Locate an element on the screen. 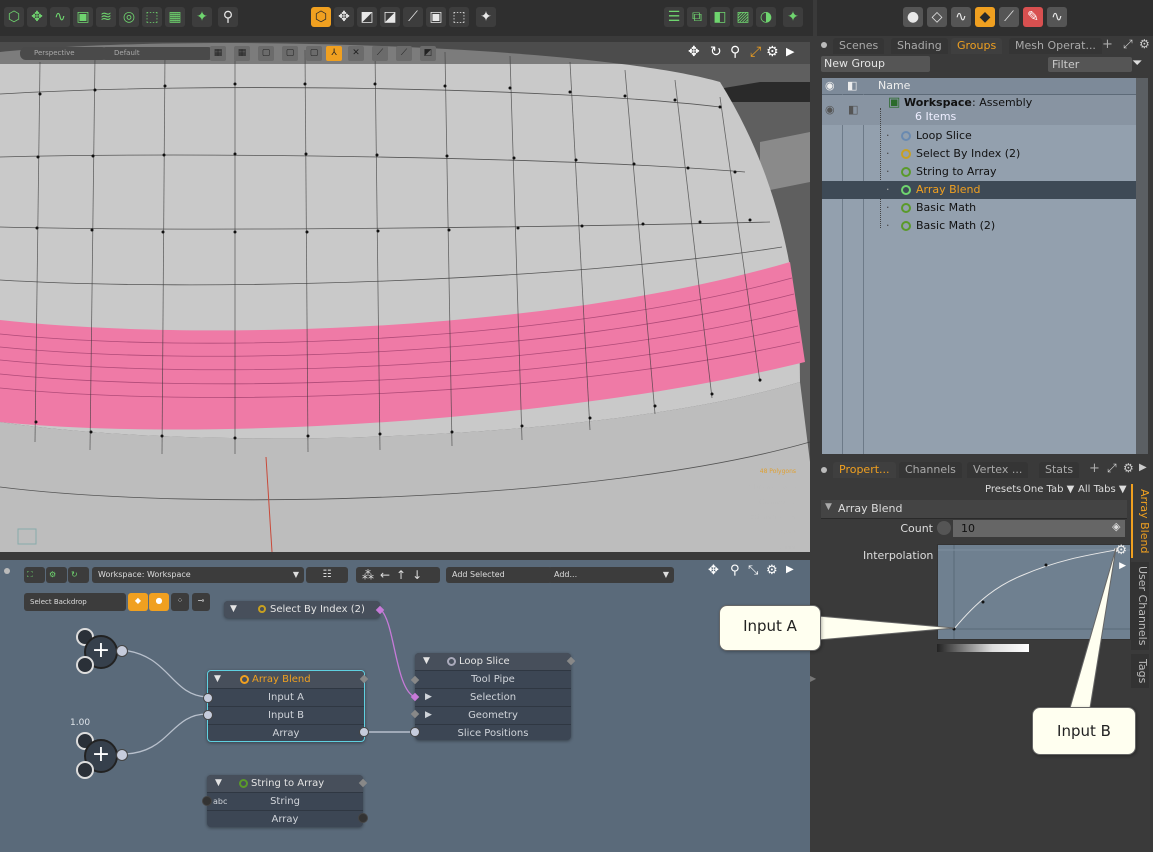 The height and width of the screenshot is (852, 1153). callout-input-a: Input A is located at coordinates (770, 628).